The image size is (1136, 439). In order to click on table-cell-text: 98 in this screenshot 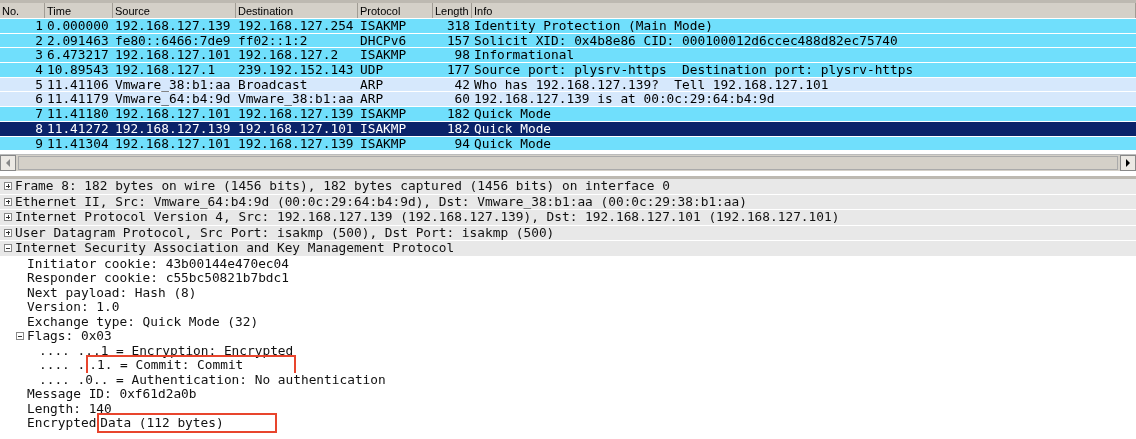, I will do `click(462, 55)`.